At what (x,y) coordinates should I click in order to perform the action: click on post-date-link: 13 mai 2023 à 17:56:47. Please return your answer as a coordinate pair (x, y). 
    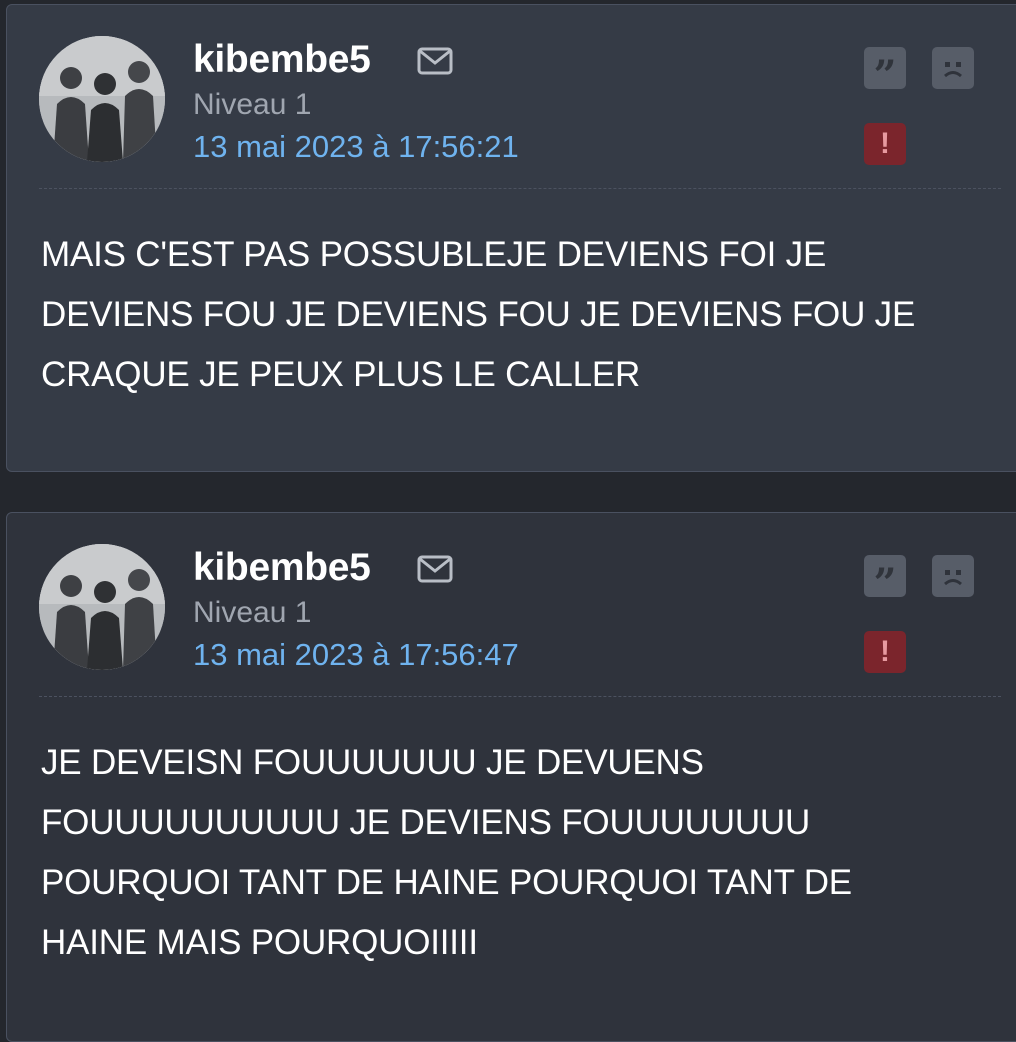
    Looking at the image, I should click on (356, 655).